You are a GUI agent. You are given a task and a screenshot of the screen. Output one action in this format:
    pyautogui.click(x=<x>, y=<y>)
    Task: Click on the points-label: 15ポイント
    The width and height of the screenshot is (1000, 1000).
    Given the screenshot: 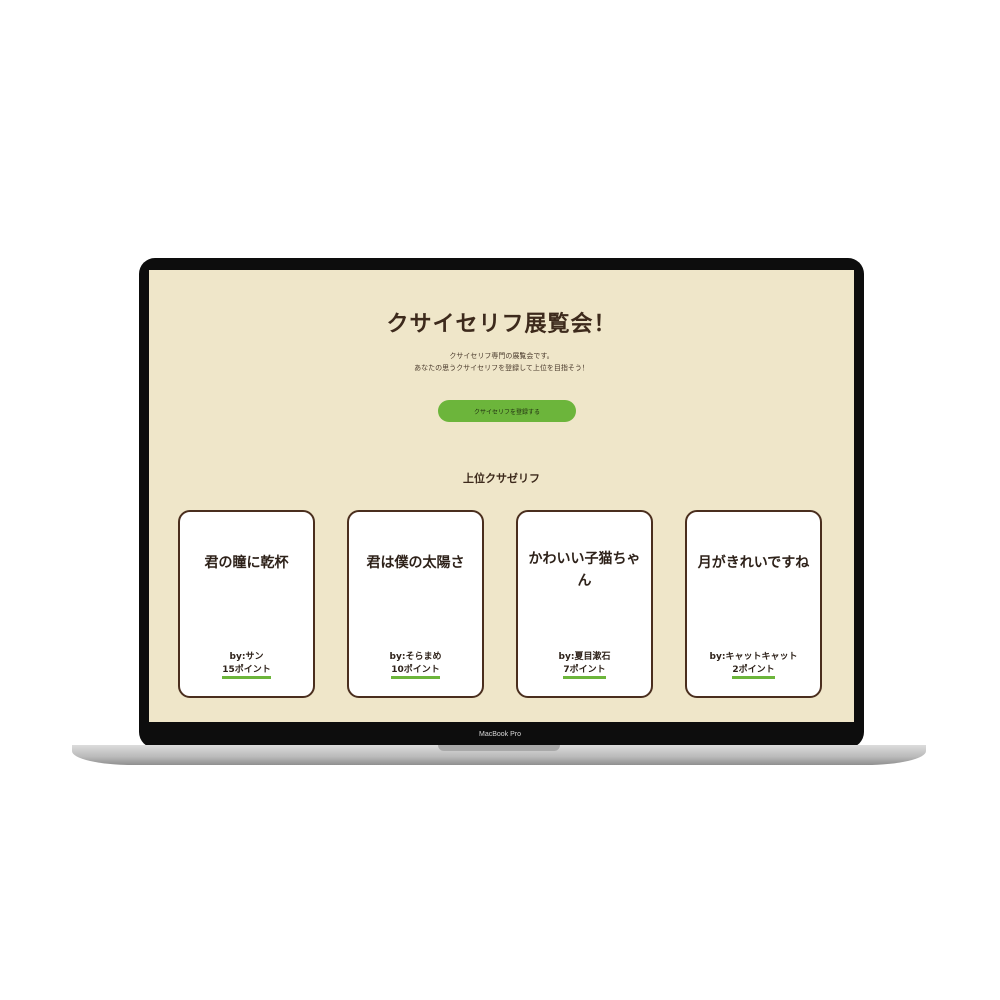 What is the action you would take?
    pyautogui.click(x=246, y=672)
    